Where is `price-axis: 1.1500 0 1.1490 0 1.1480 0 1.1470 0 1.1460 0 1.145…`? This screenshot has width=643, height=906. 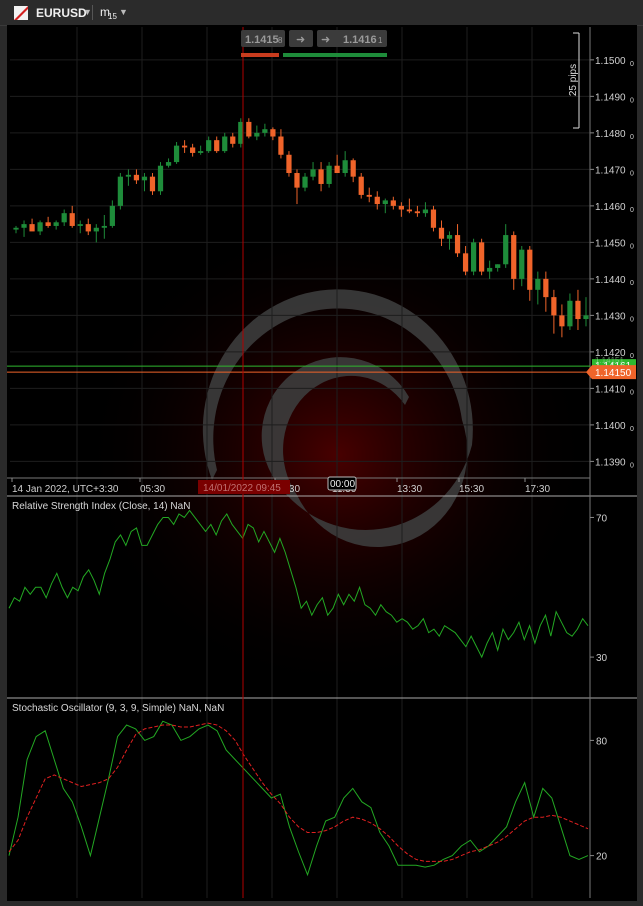 price-axis: 1.1500 0 1.1490 0 1.1480 0 1.1470 0 1.1460 0 1.145… is located at coordinates (611, 462).